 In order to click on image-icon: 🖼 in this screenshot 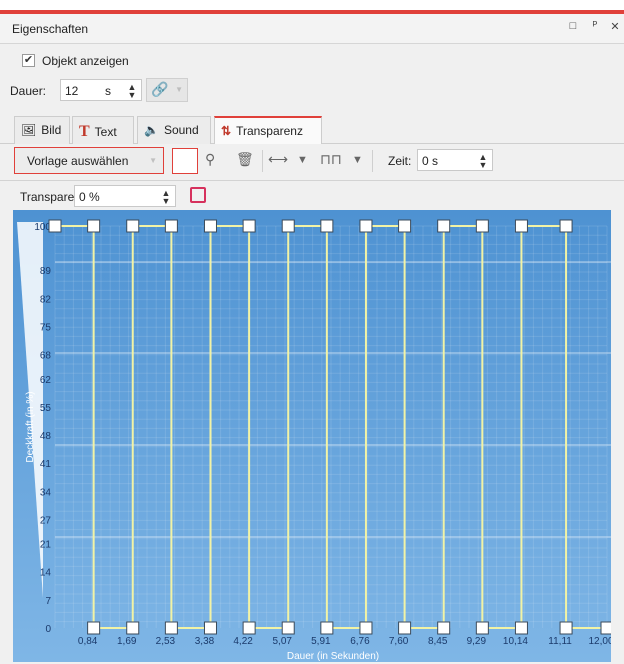, I will do `click(29, 130)`.